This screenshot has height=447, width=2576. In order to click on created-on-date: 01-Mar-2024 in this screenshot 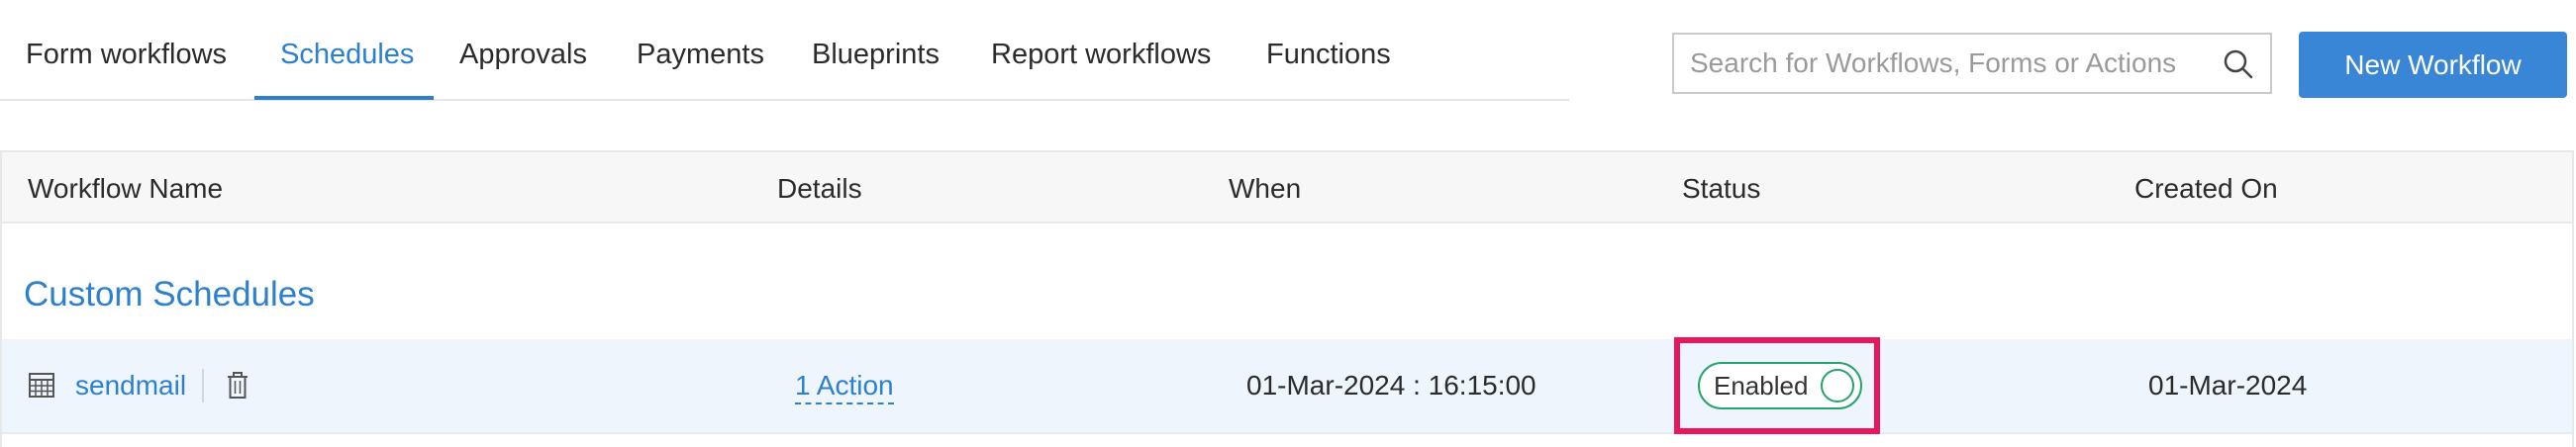, I will do `click(2228, 385)`.